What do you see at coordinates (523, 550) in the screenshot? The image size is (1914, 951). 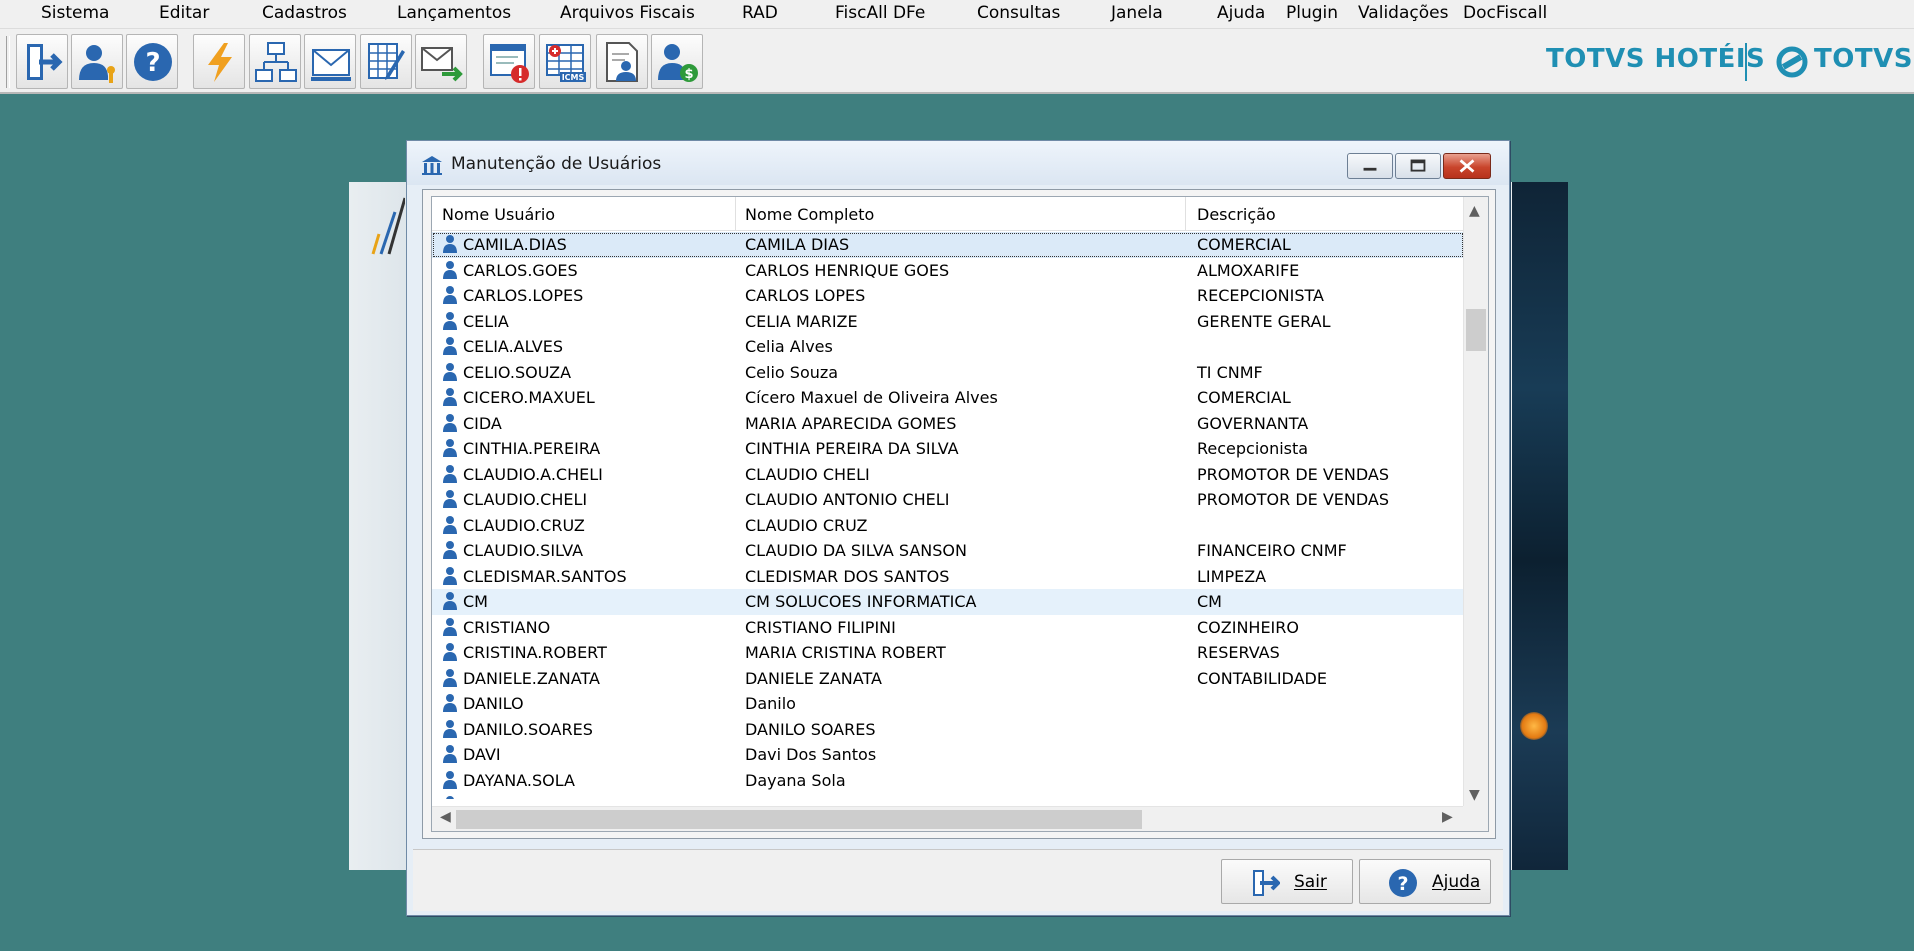 I see `cell-username: CLAUDIO.SILVA` at bounding box center [523, 550].